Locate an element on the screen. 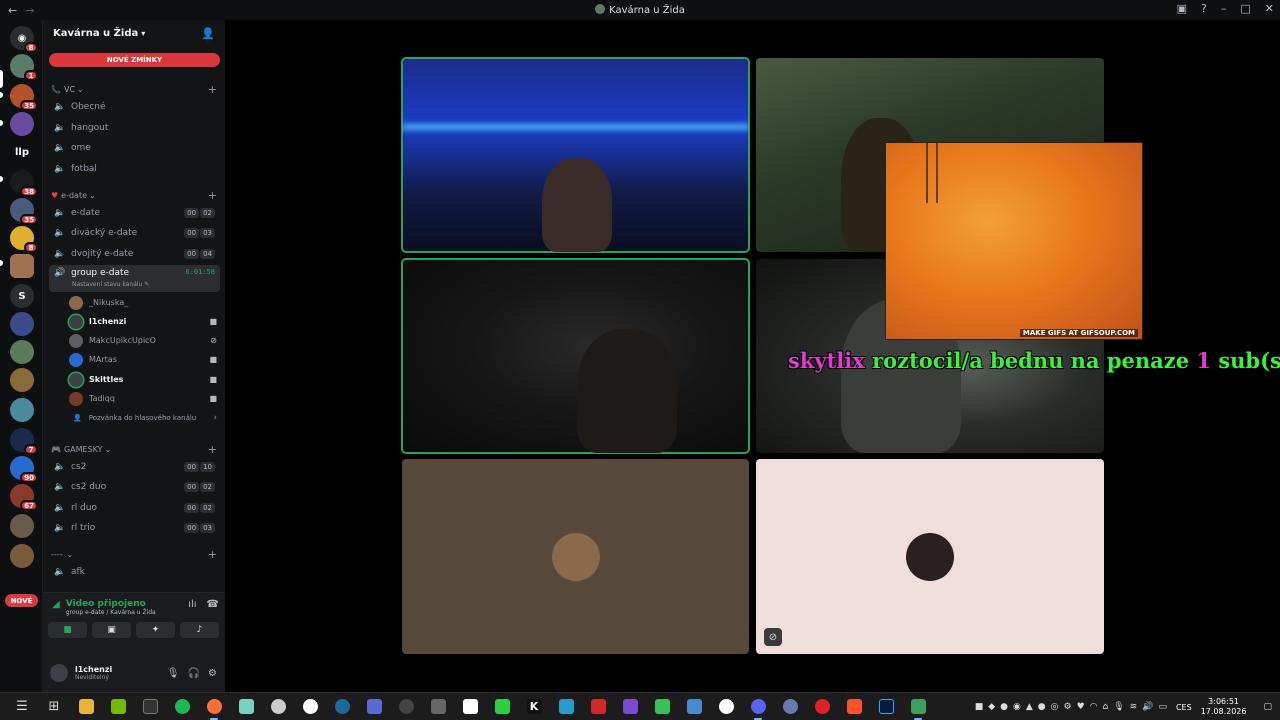 This screenshot has width=1280, height=720. tray-app-icon: ● is located at coordinates (1004, 707).